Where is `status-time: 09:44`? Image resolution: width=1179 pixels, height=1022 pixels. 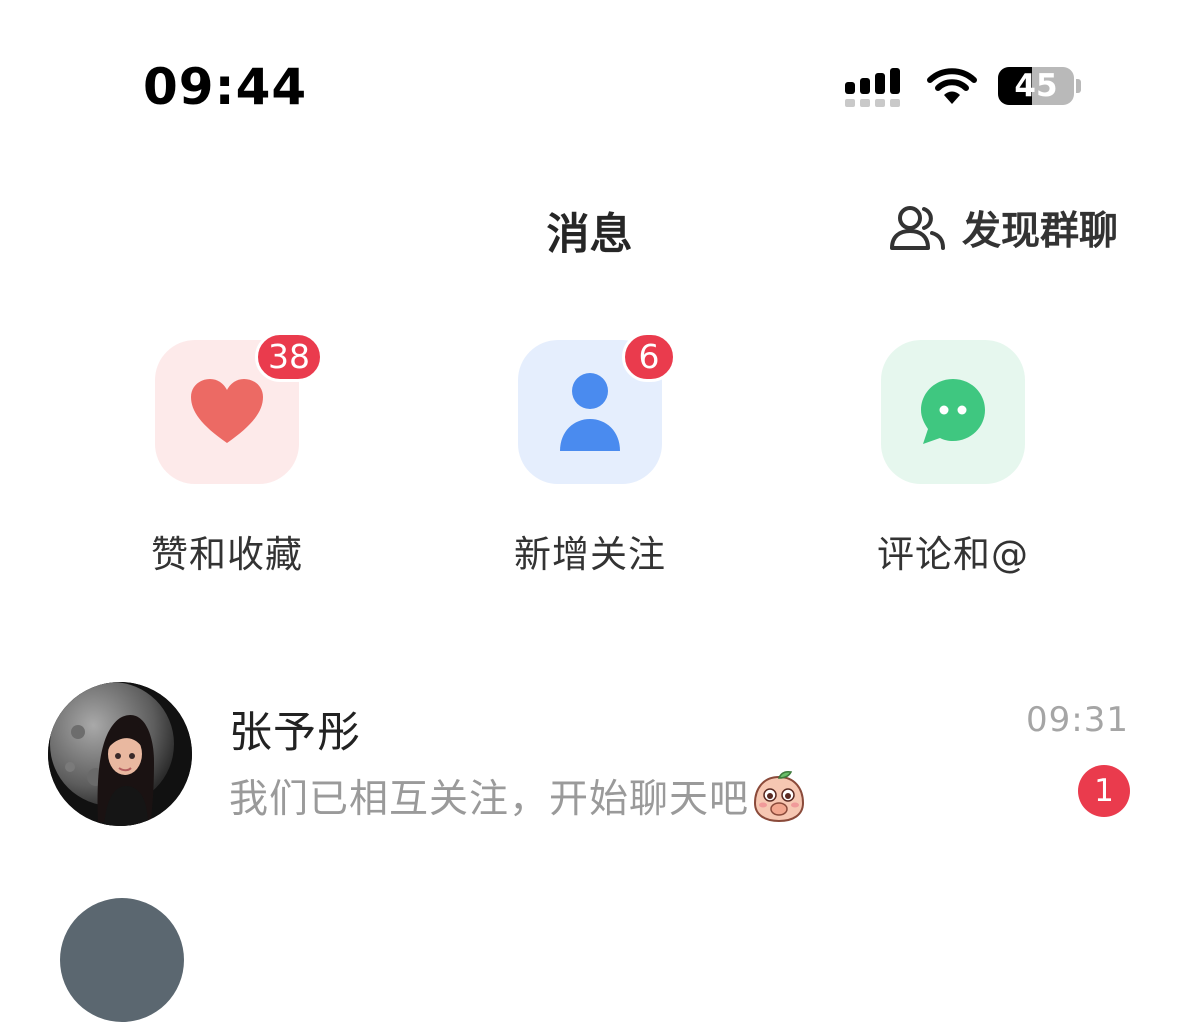
status-time: 09:44 is located at coordinates (225, 87).